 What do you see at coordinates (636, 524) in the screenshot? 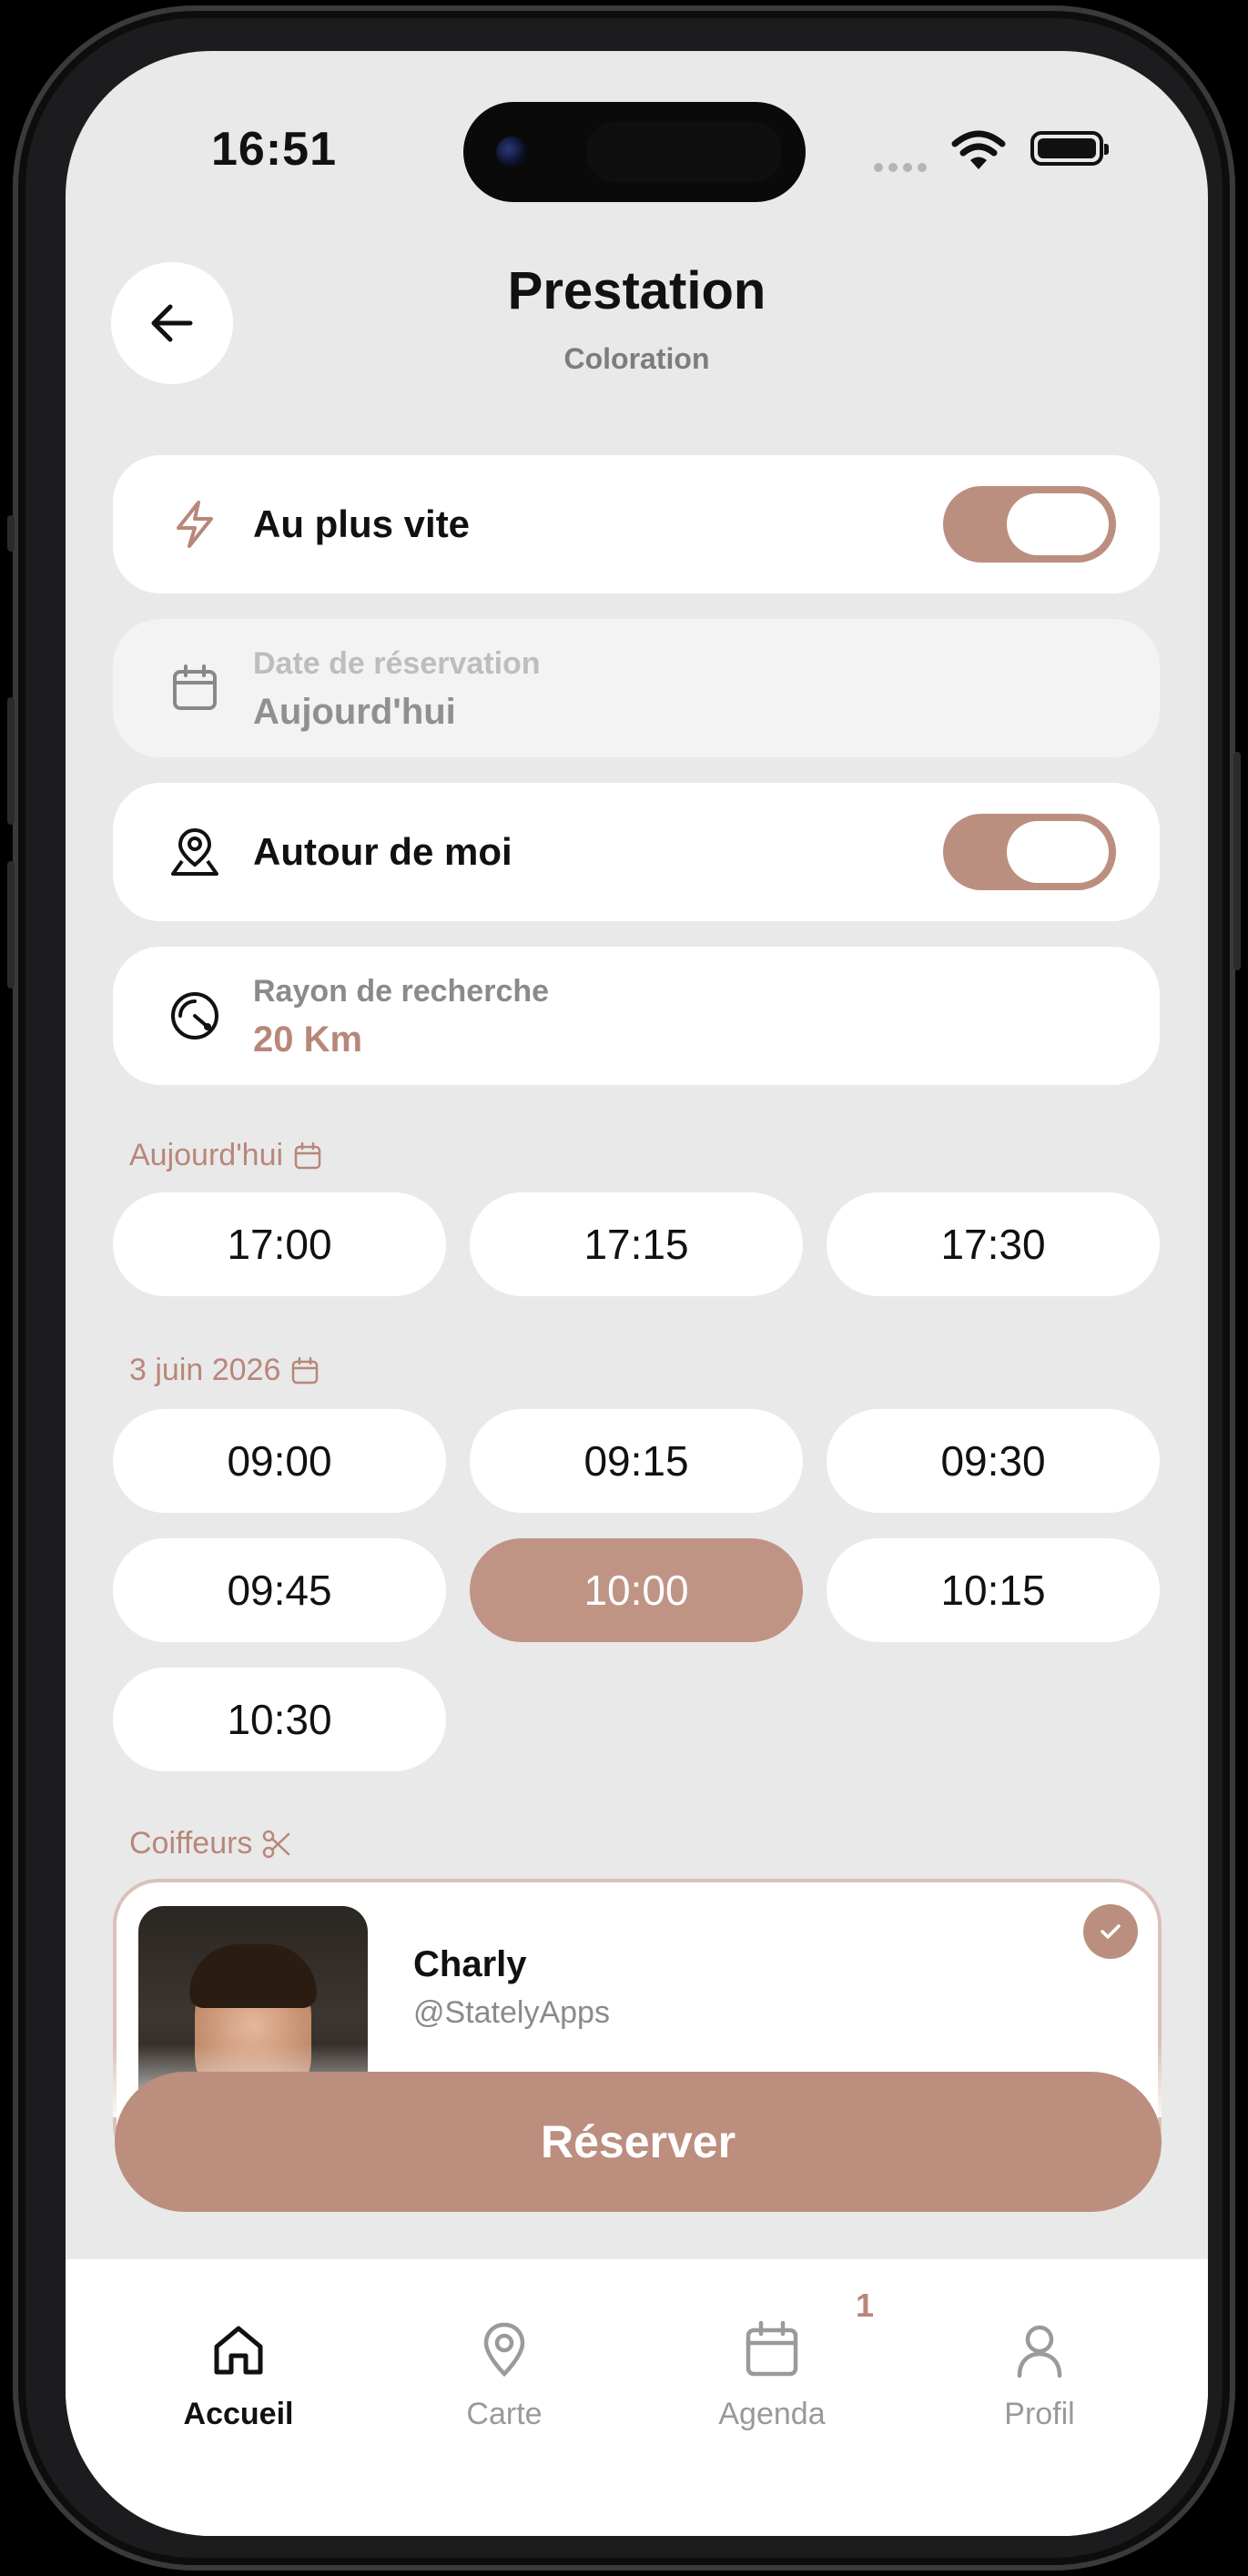
I see `asap-card: Au plus vite` at bounding box center [636, 524].